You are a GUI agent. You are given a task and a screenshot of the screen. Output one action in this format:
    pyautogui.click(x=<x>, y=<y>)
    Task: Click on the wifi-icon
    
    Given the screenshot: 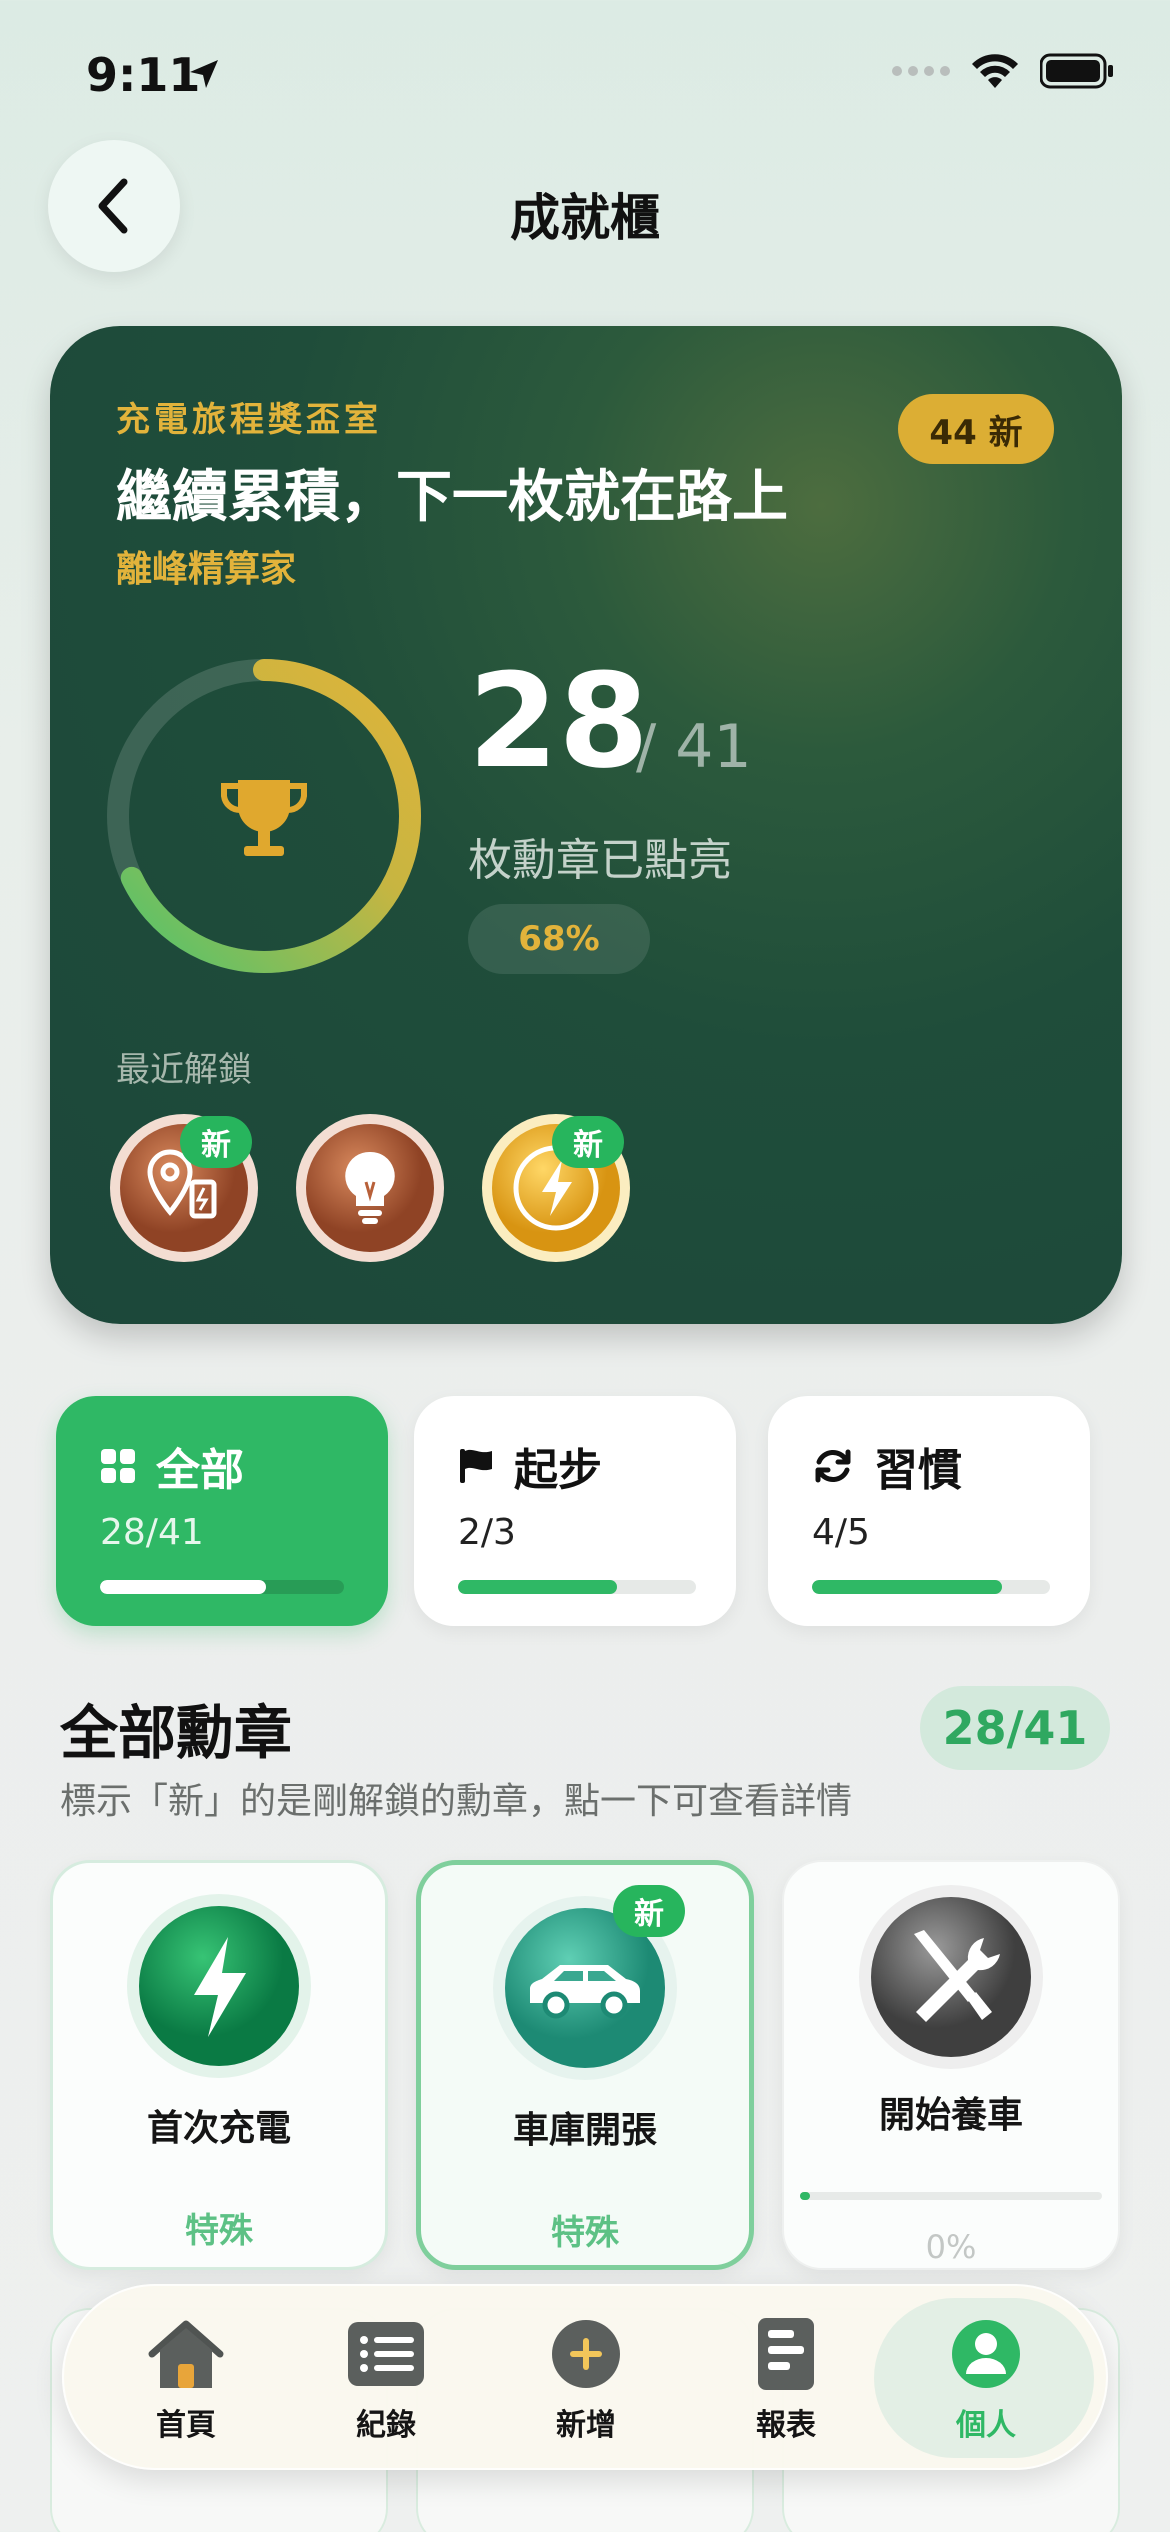 What is the action you would take?
    pyautogui.click(x=995, y=71)
    